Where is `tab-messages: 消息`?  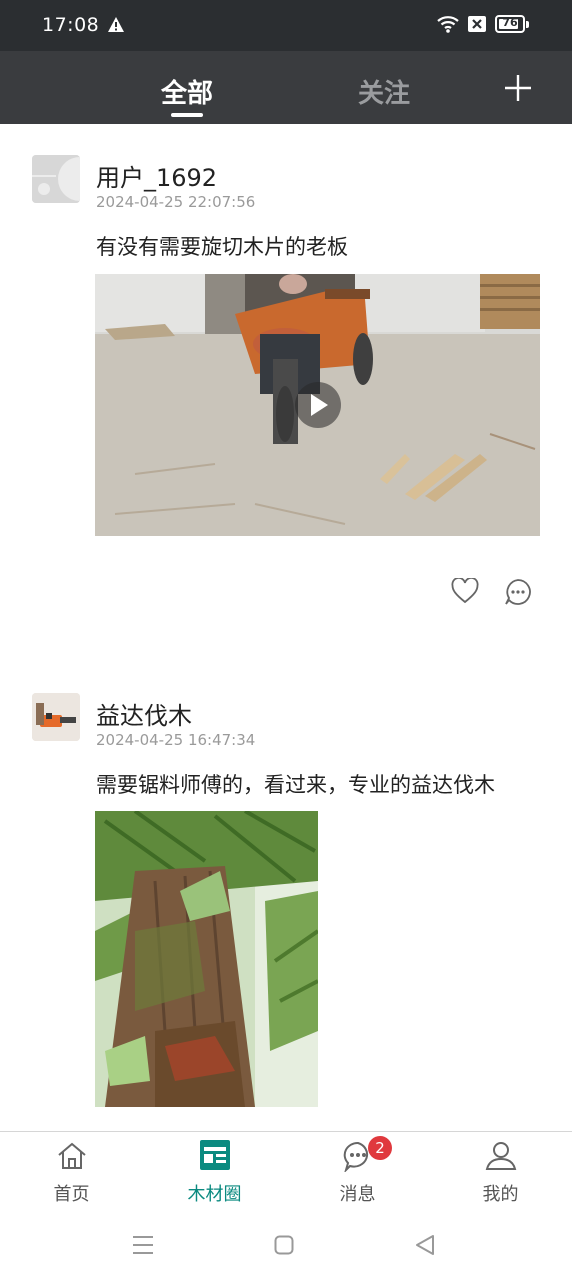
tab-messages: 消息 is located at coordinates (357, 1175).